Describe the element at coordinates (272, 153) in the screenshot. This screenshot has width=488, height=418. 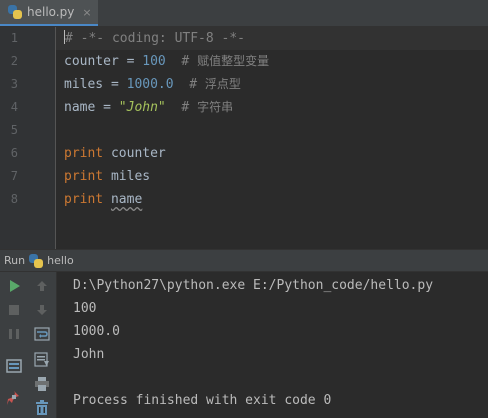
I see `code-line-6: print counter` at that location.